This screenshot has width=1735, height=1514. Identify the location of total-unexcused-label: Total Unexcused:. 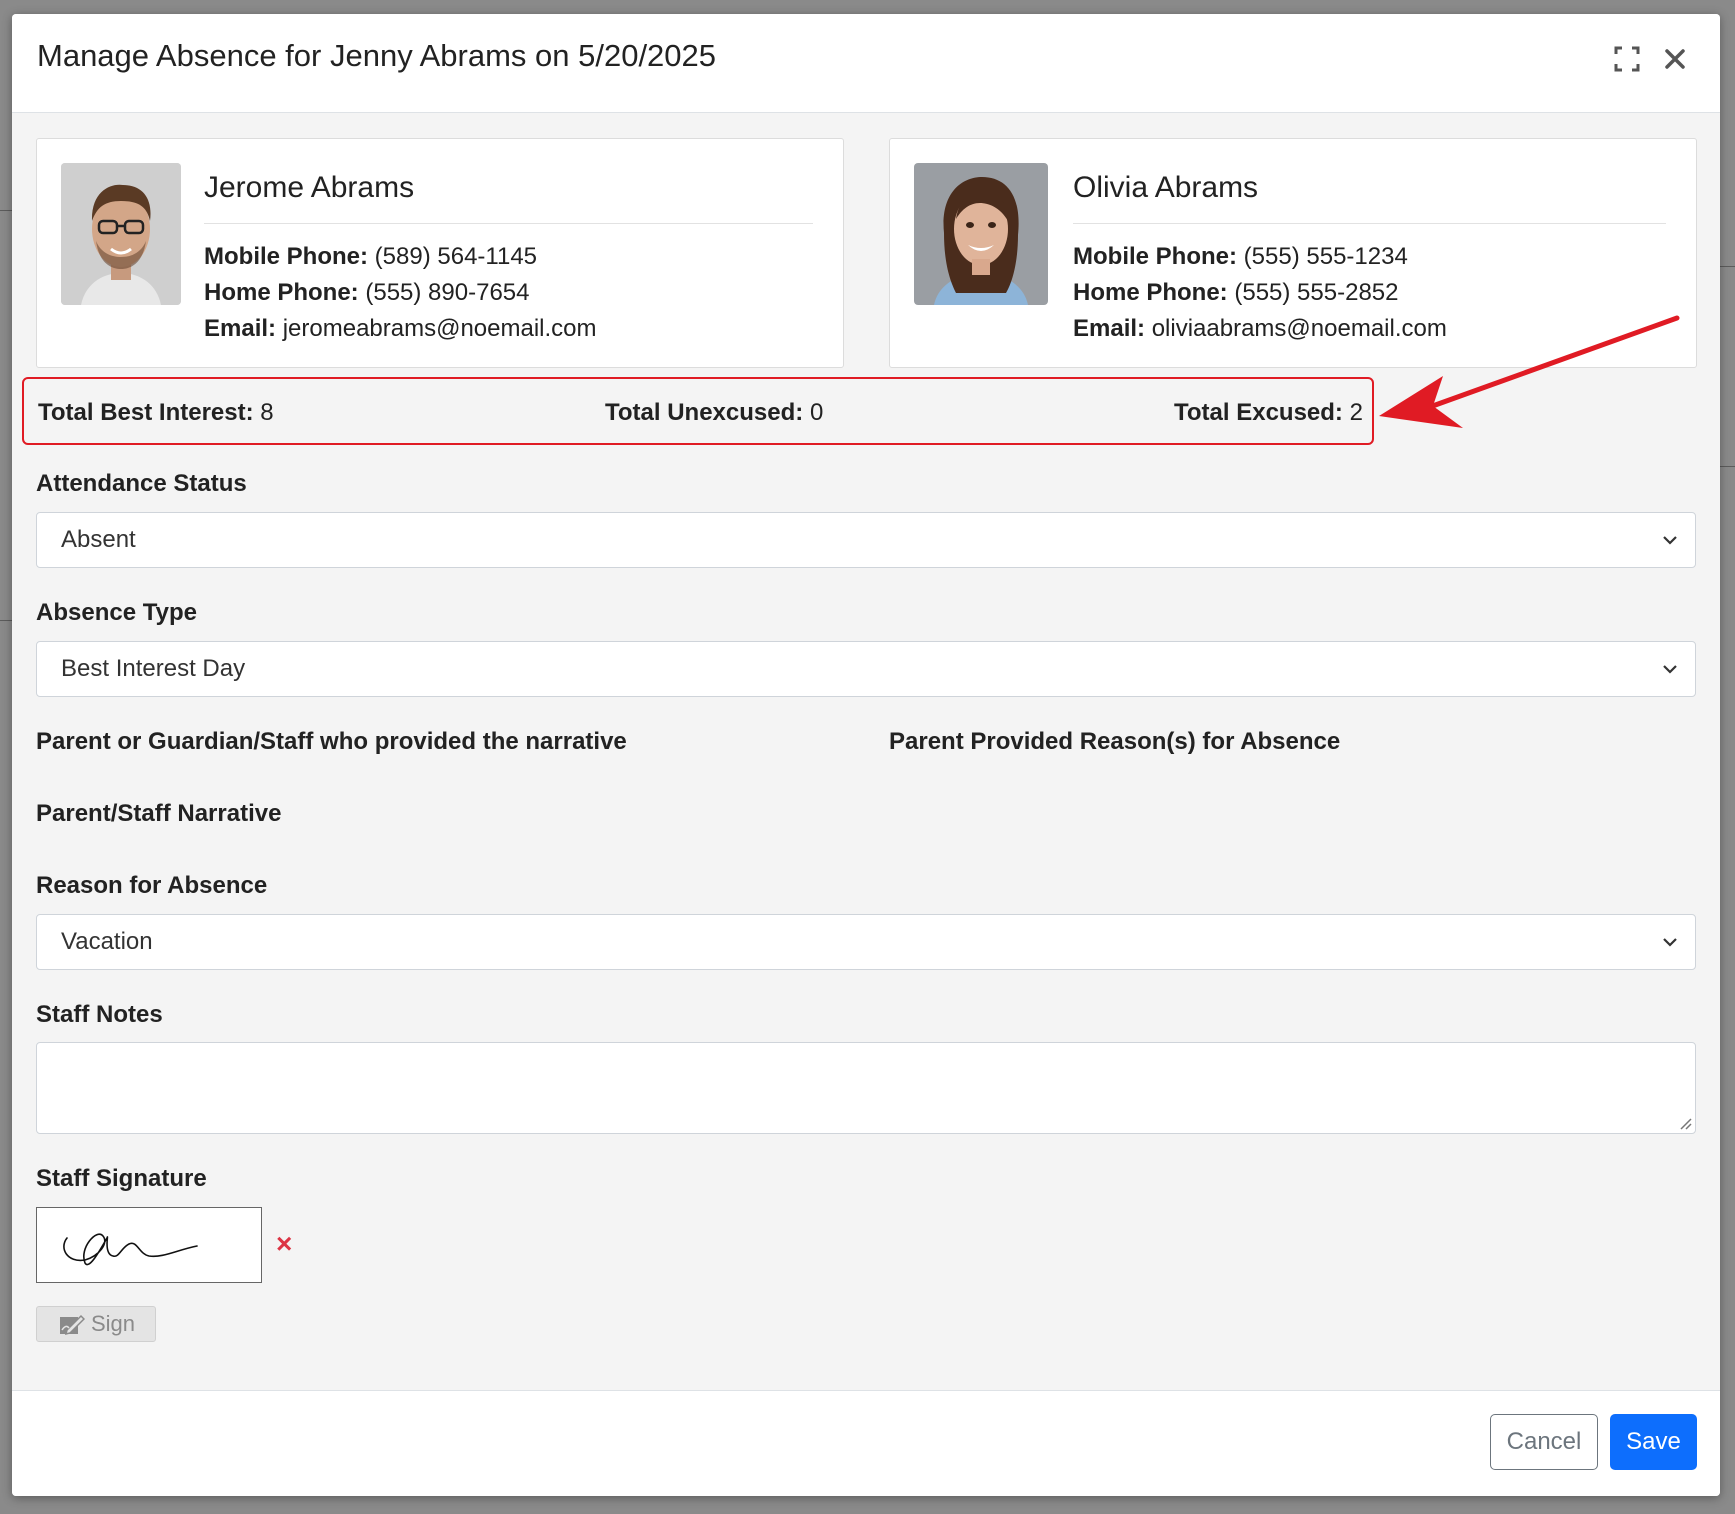
(704, 412).